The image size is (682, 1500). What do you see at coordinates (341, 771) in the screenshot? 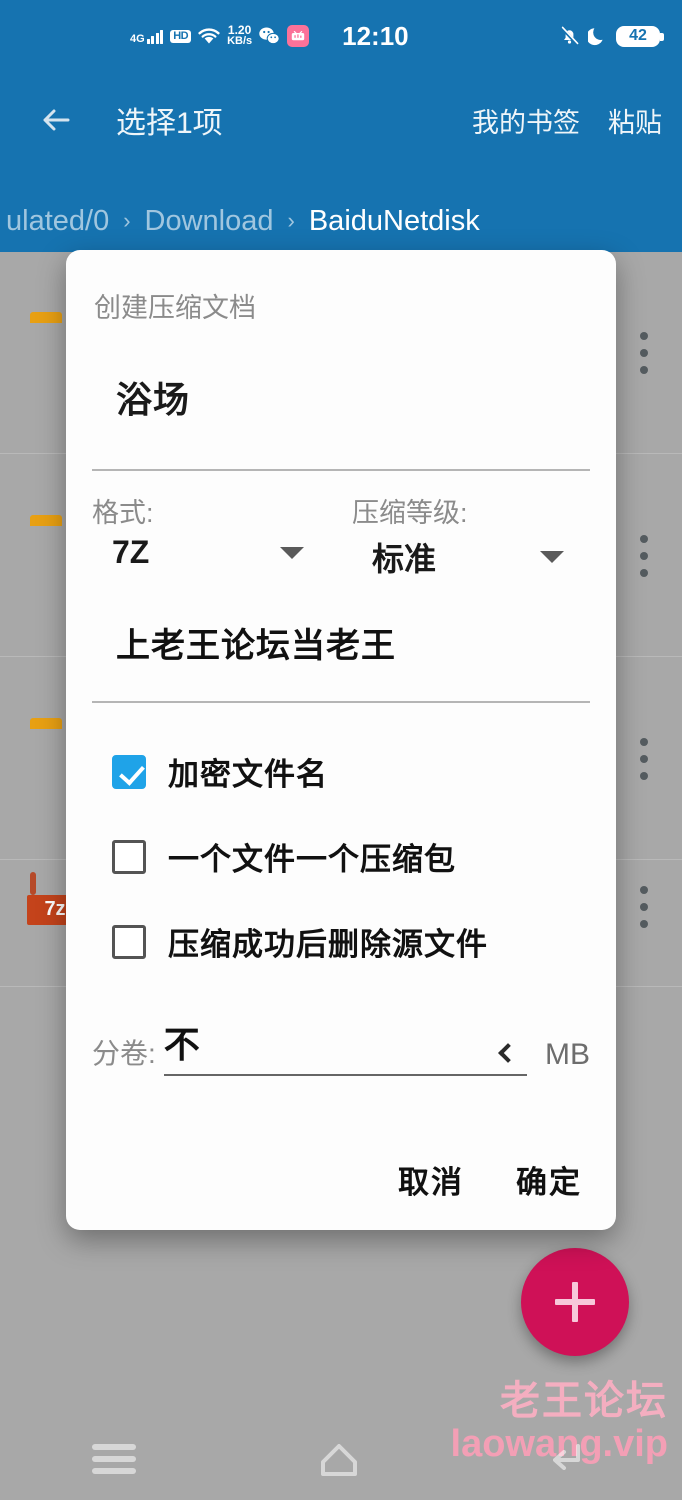
I see `checkbox-row-encrypt-filenames: 加密文件名` at bounding box center [341, 771].